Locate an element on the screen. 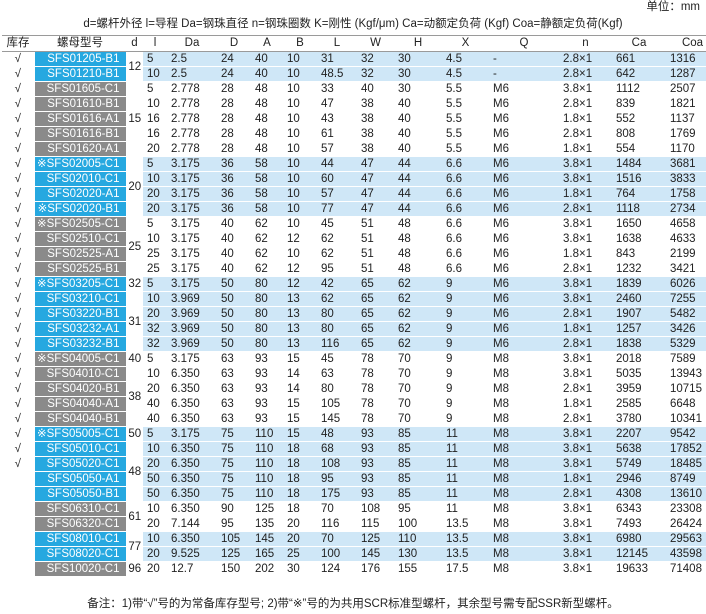 The image size is (706, 614). screw-diameter: 48 is located at coordinates (134, 471).